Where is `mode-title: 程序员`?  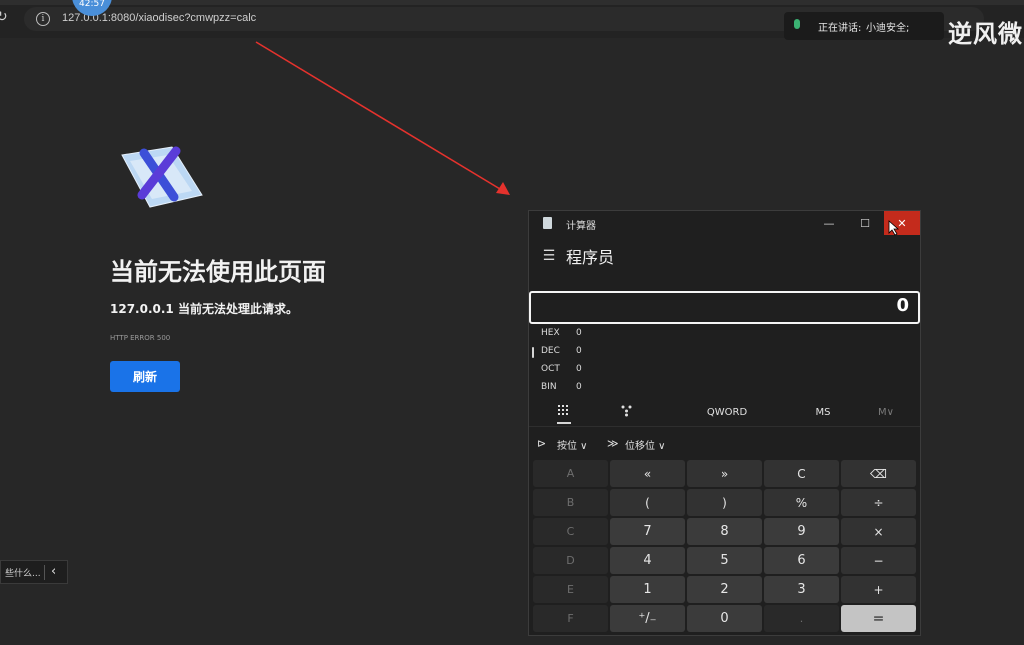
mode-title: 程序员 is located at coordinates (590, 257).